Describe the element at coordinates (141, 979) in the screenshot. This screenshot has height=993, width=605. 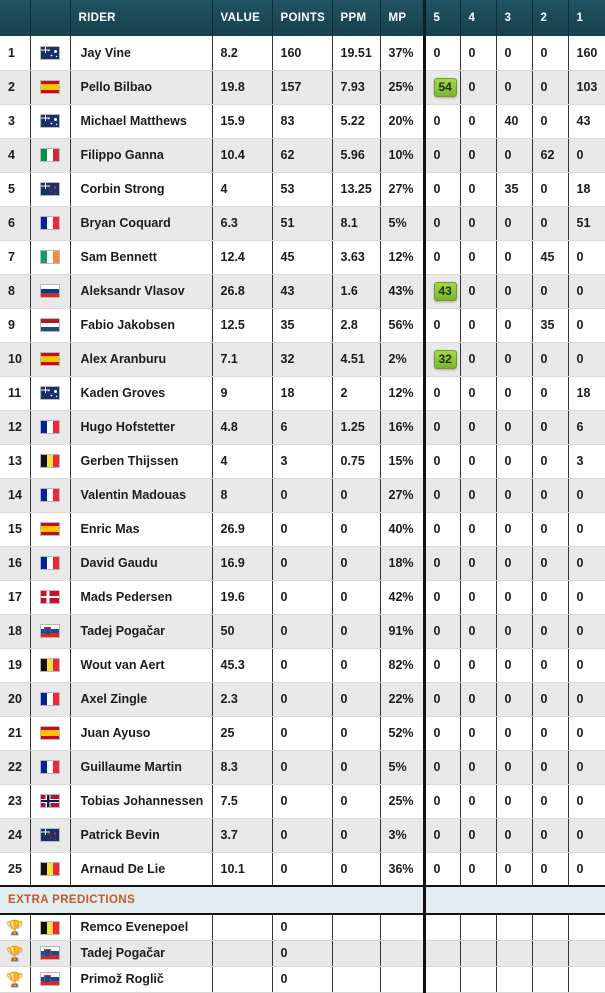
I see `cell-rider-name: Primož Roglič` at that location.